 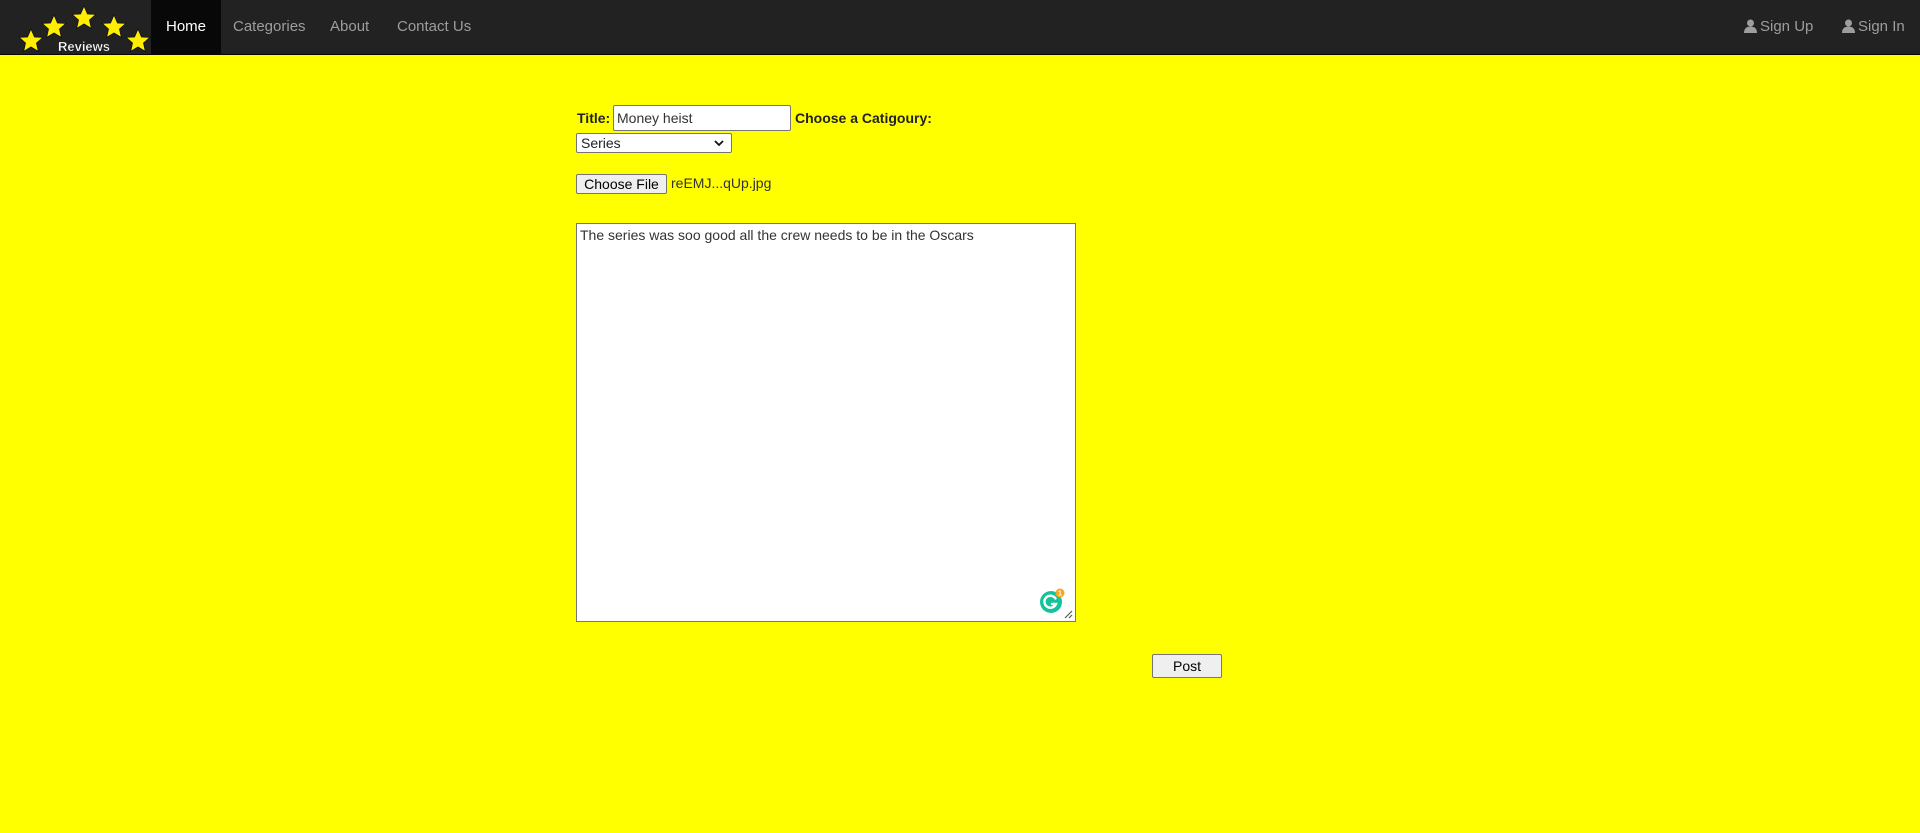 What do you see at coordinates (1052, 601) in the screenshot?
I see `grammarly-icon: 1` at bounding box center [1052, 601].